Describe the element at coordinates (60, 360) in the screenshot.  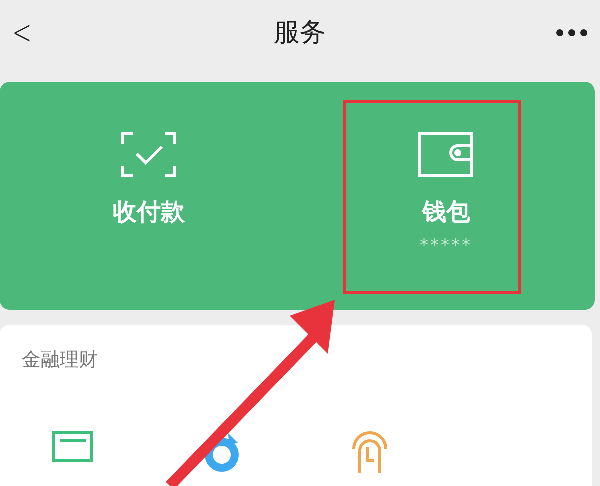
I see `section-title: 金融理财` at that location.